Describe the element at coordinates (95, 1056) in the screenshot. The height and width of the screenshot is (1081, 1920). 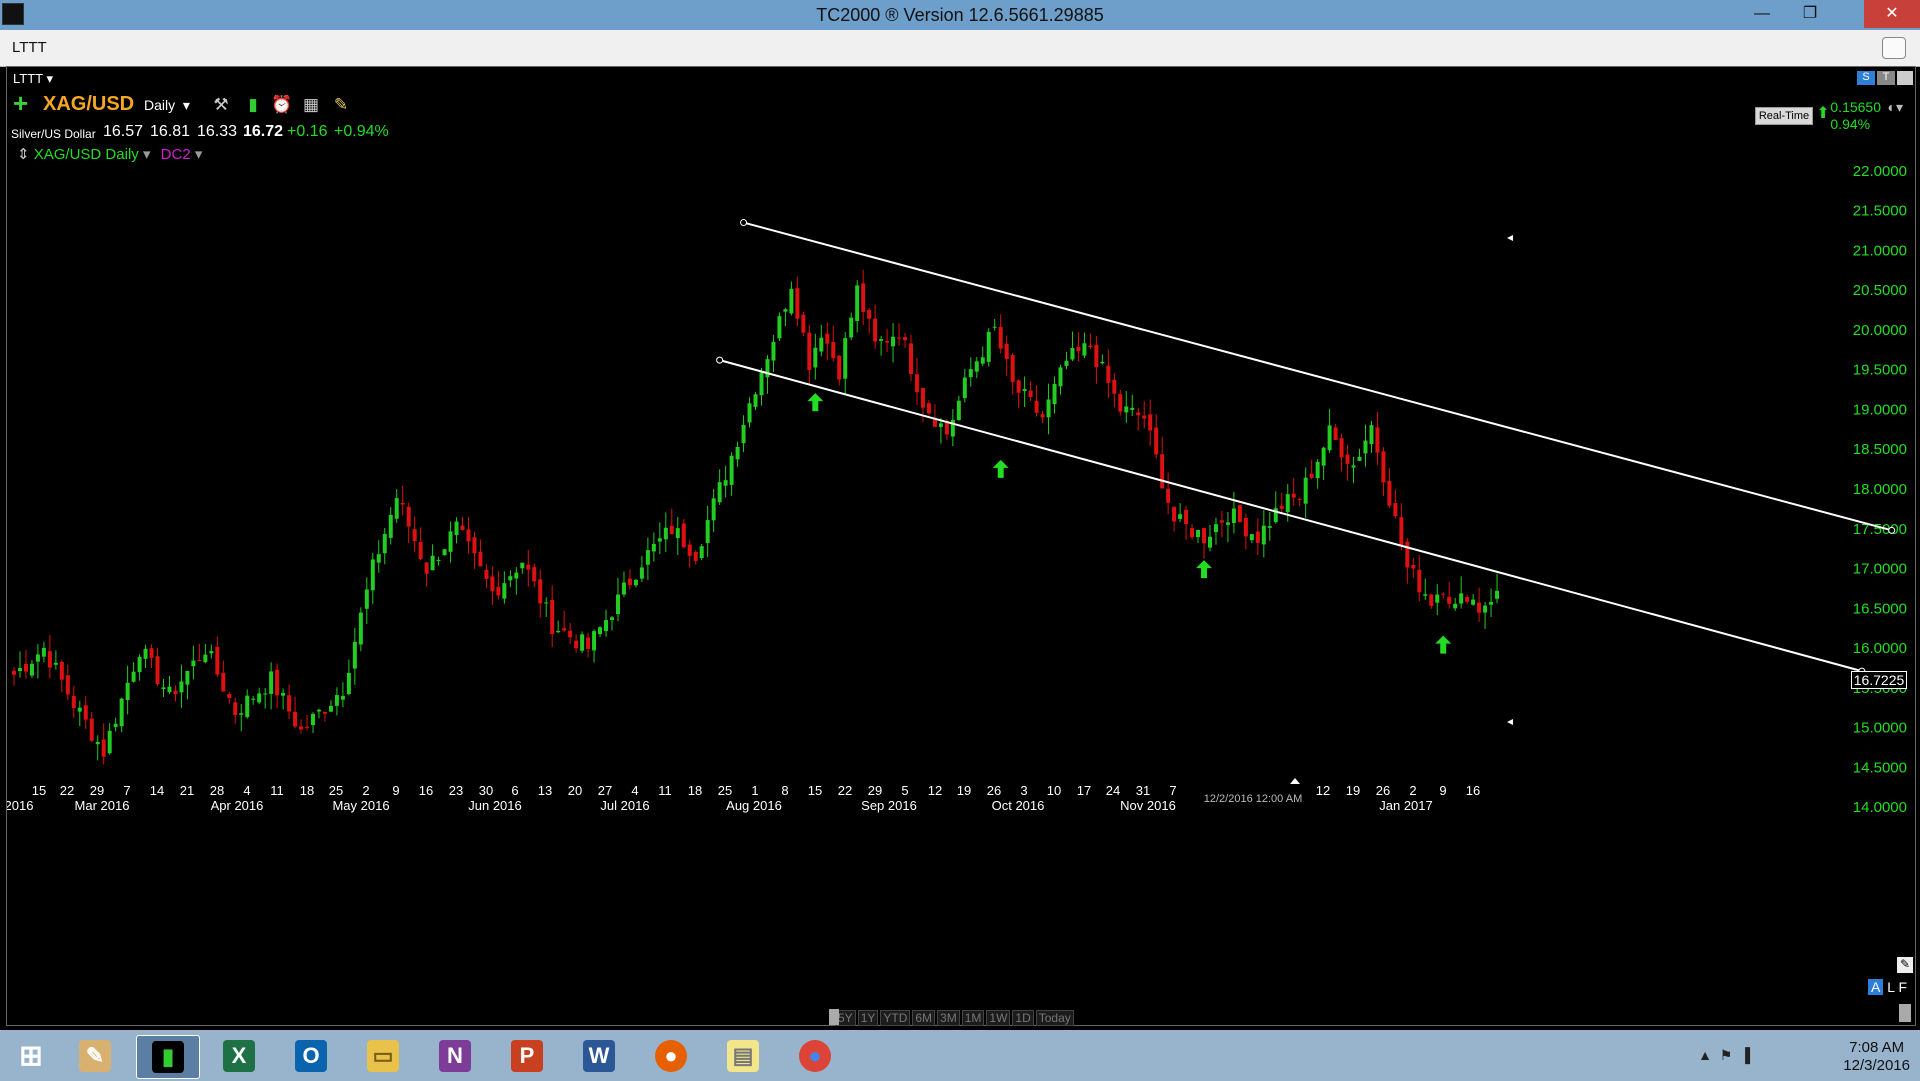
I see `paint-icon: ✎` at that location.